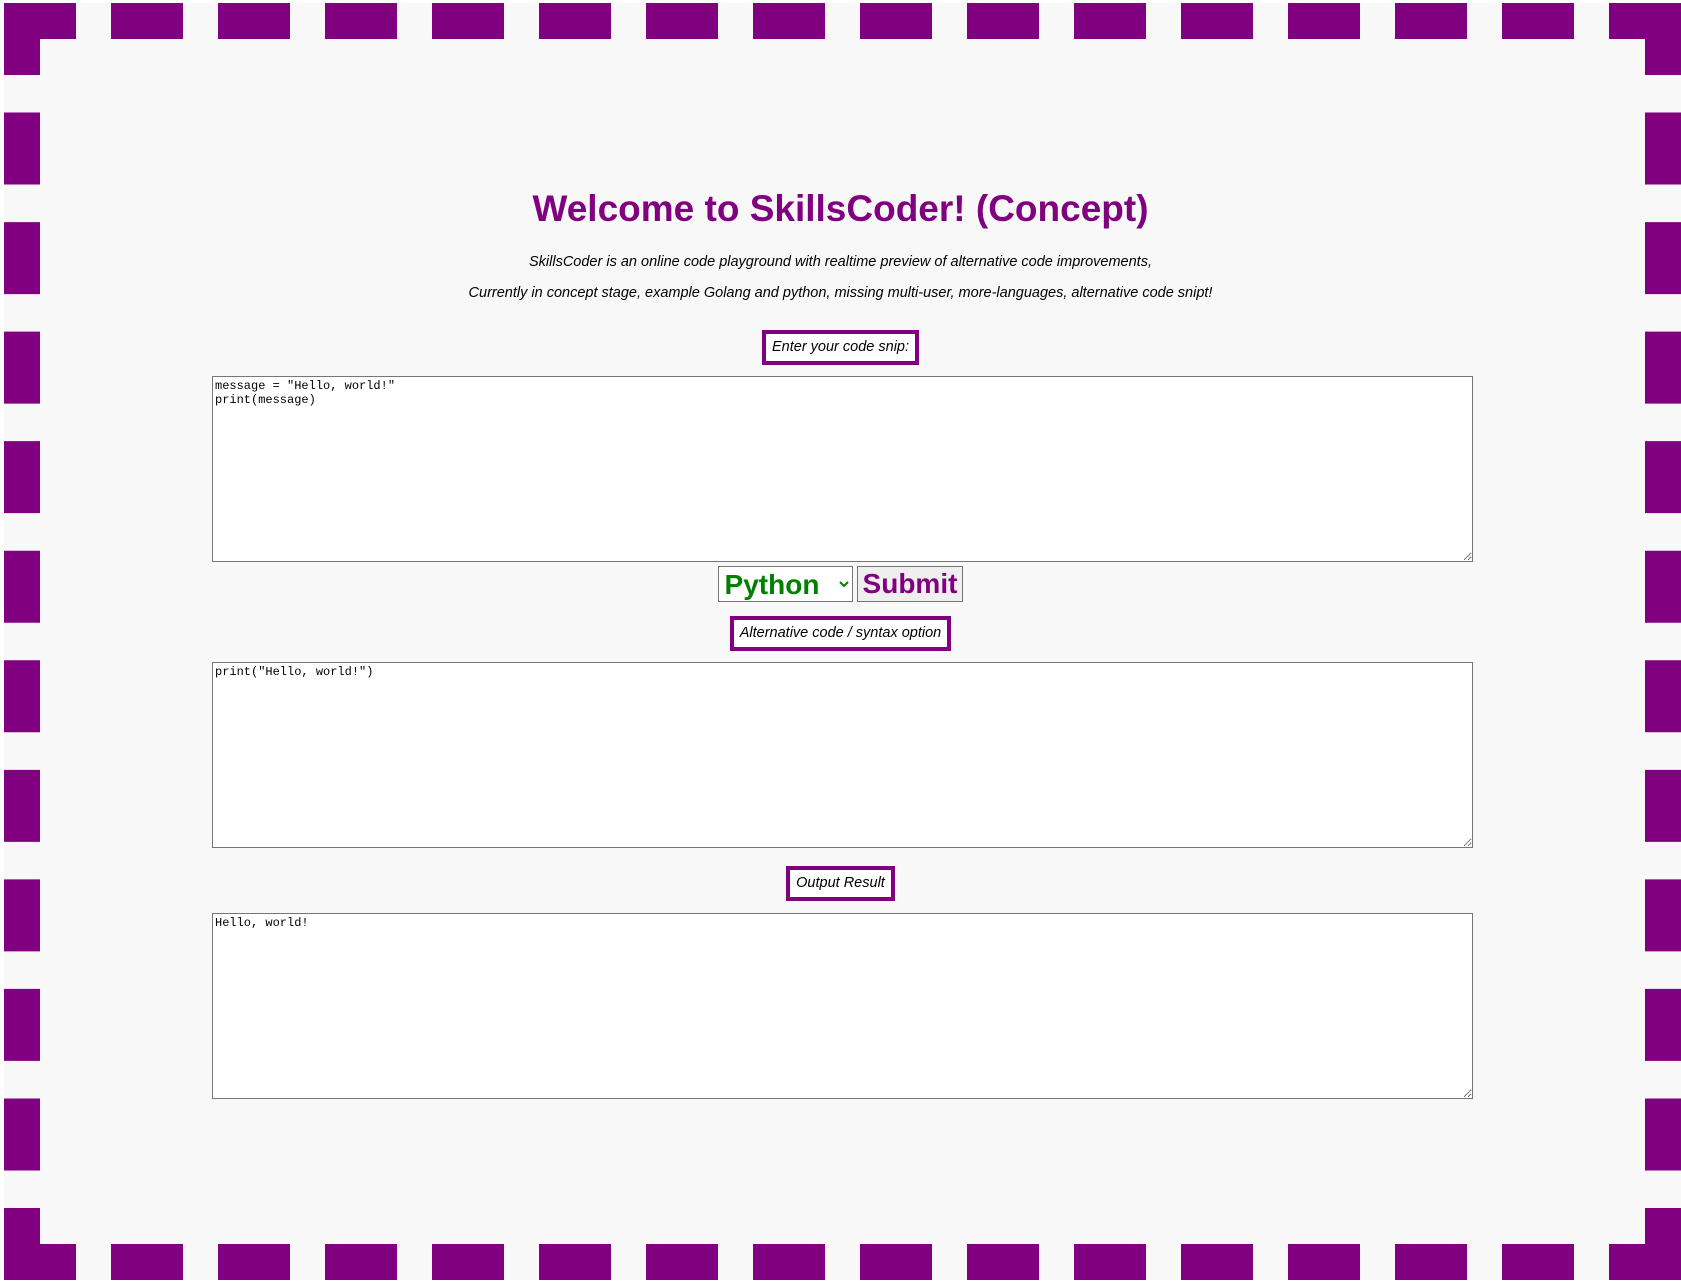 The height and width of the screenshot is (1283, 1681). I want to click on output-result-label: Output Result, so click(840, 883).